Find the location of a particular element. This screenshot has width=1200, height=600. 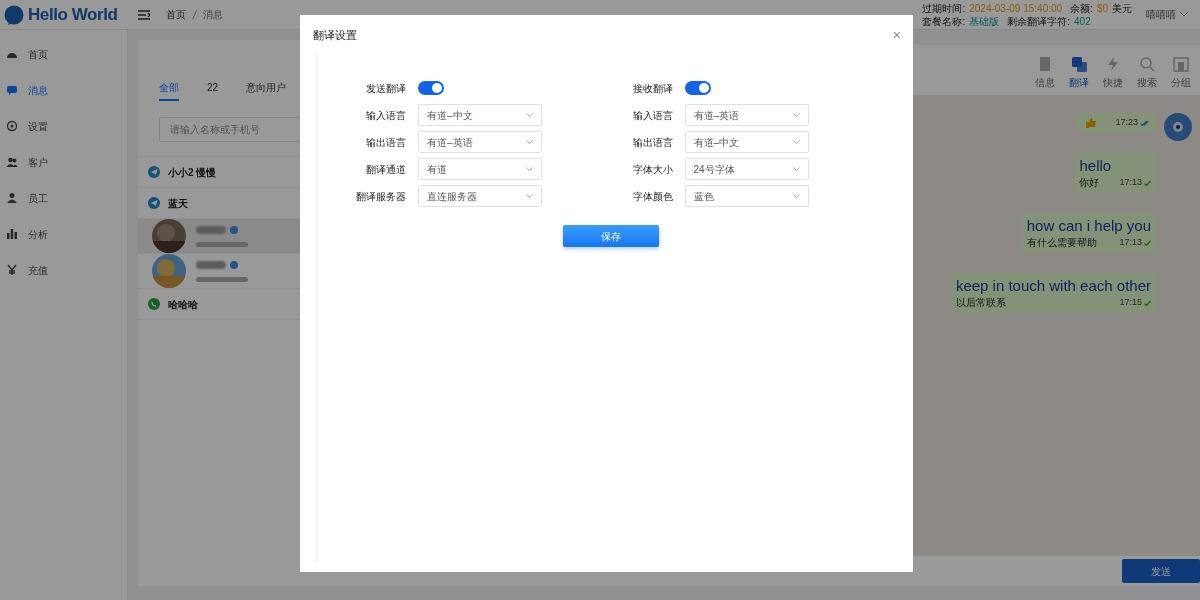

dialog-title: 翻译设置 is located at coordinates (335, 35).